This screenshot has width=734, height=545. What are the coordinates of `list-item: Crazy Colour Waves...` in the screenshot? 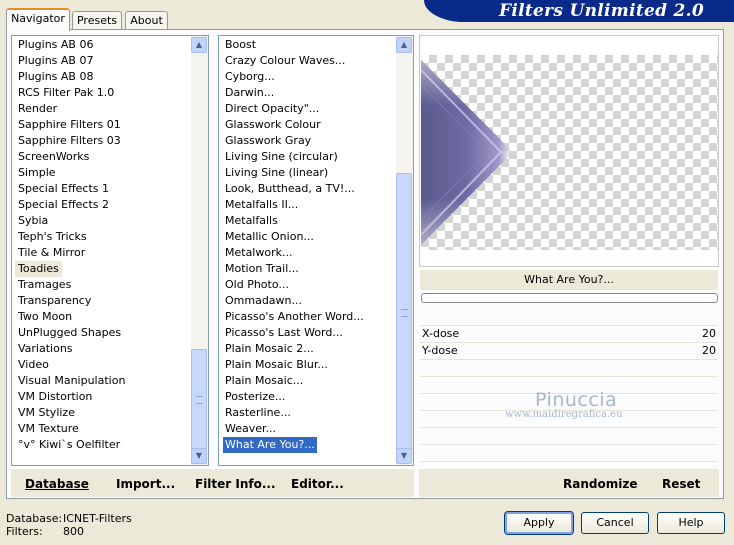 It's located at (285, 61).